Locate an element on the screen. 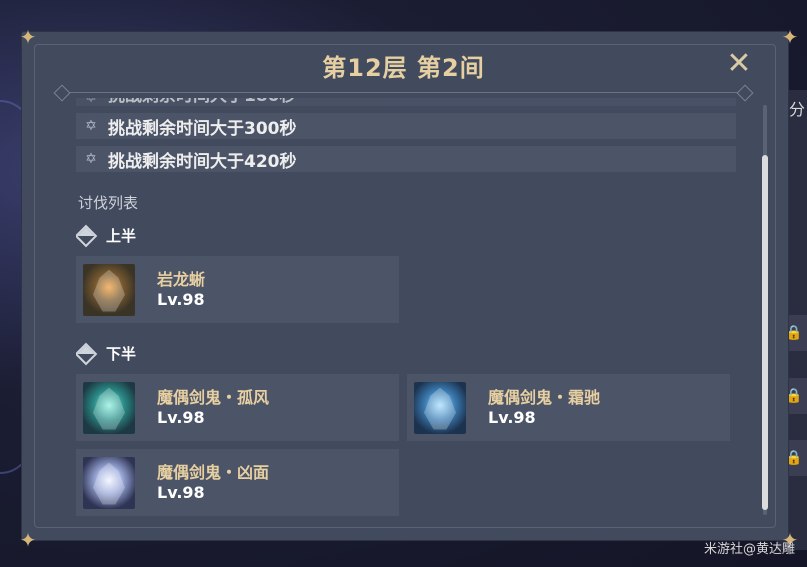 The height and width of the screenshot is (567, 807). close-icon: ✕ is located at coordinates (739, 64).